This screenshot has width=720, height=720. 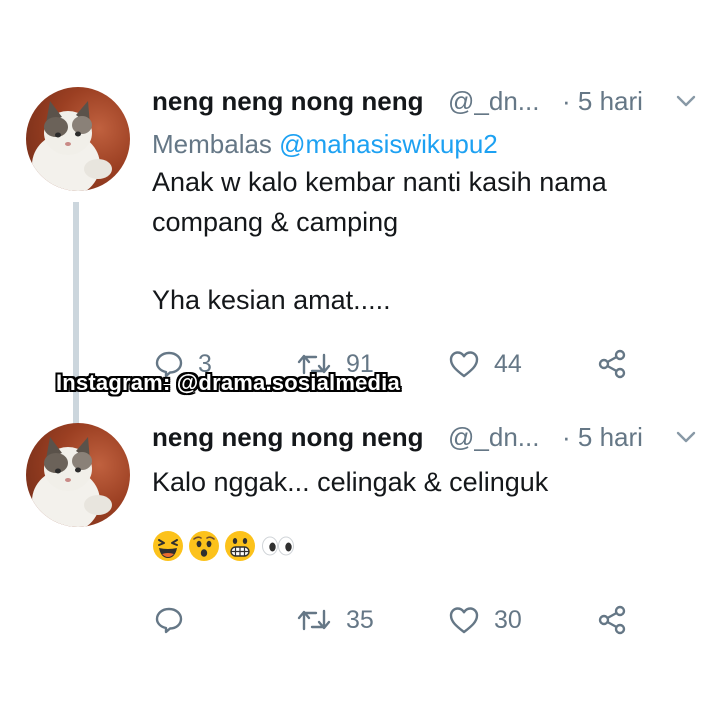 What do you see at coordinates (379, 182) in the screenshot?
I see `tweet-text-line: Anak w kalo kembar nanti kasih nama` at bounding box center [379, 182].